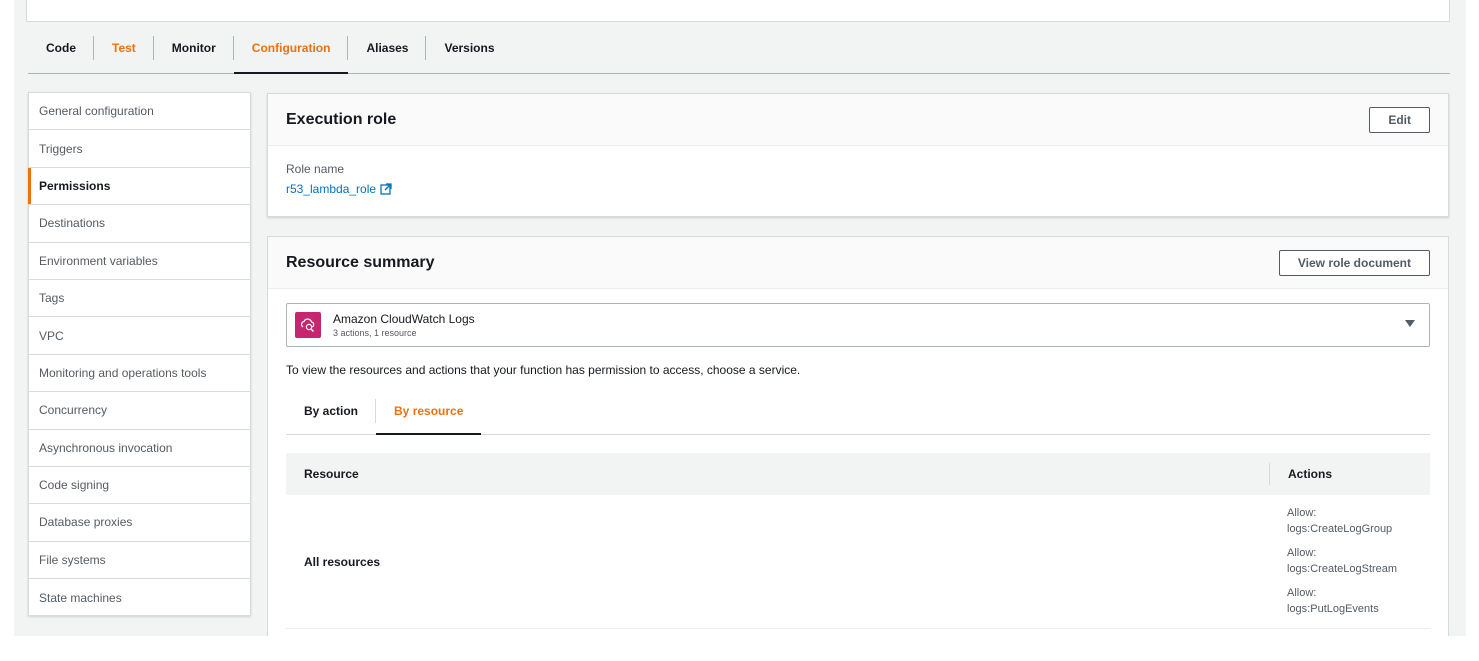 This screenshot has height=661, width=1479. Describe the element at coordinates (331, 474) in the screenshot. I see `column-header-resource: Resource` at that location.